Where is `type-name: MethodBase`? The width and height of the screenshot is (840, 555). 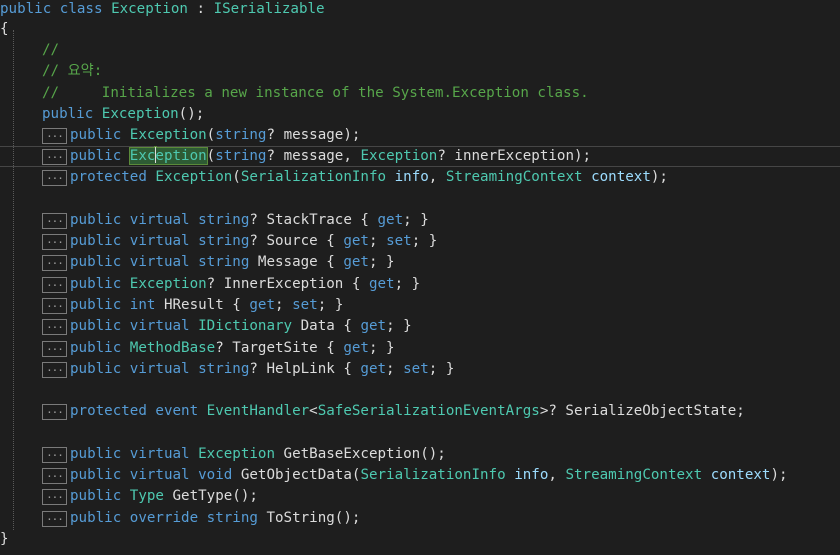 type-name: MethodBase is located at coordinates (172, 348).